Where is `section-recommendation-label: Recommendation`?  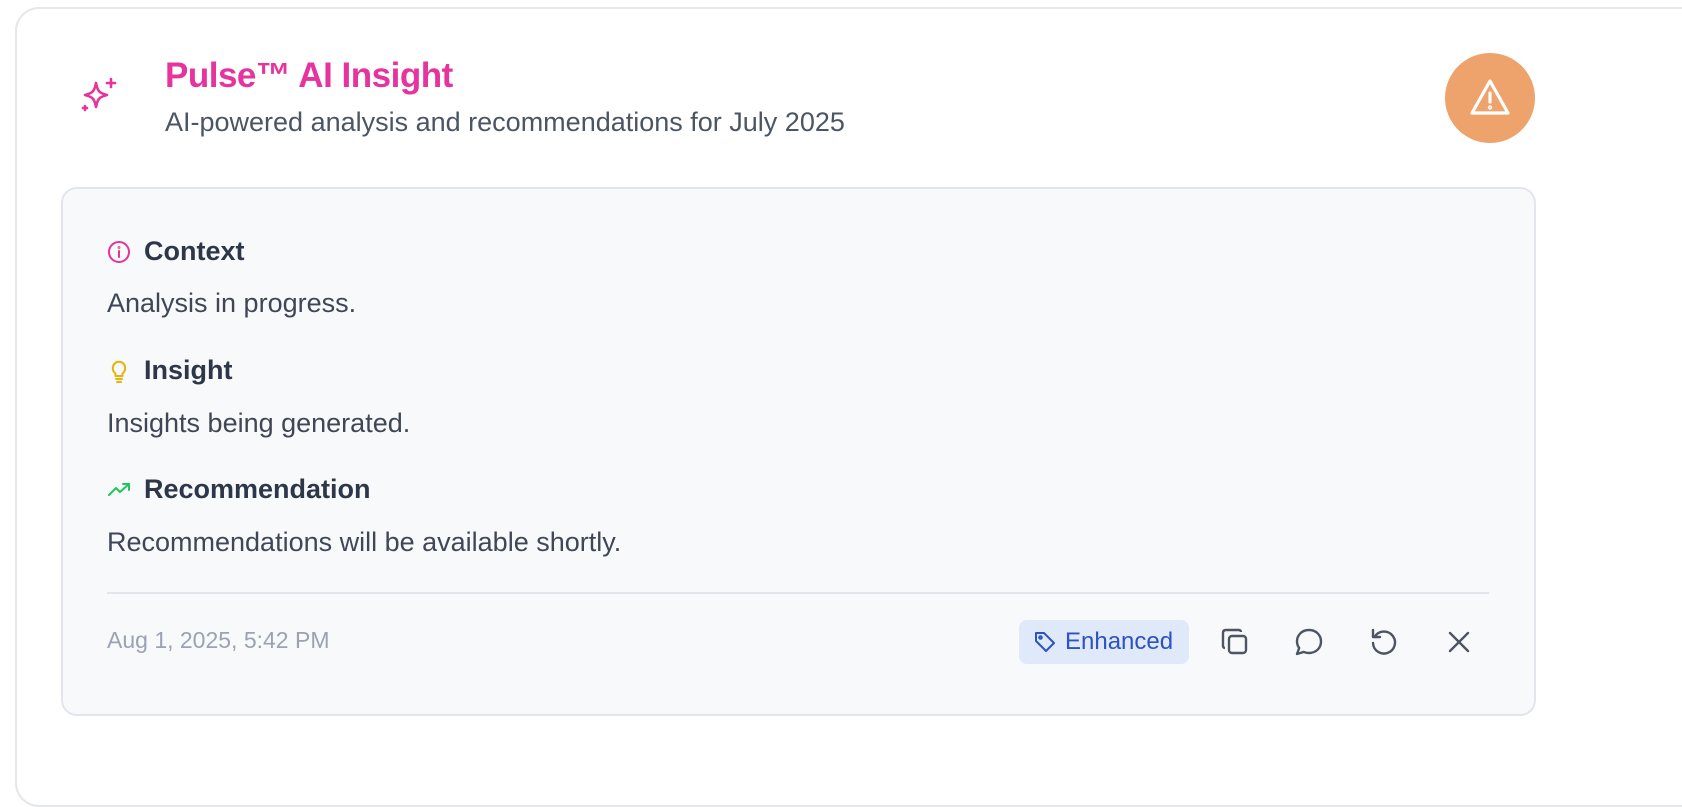
section-recommendation-label: Recommendation is located at coordinates (257, 489).